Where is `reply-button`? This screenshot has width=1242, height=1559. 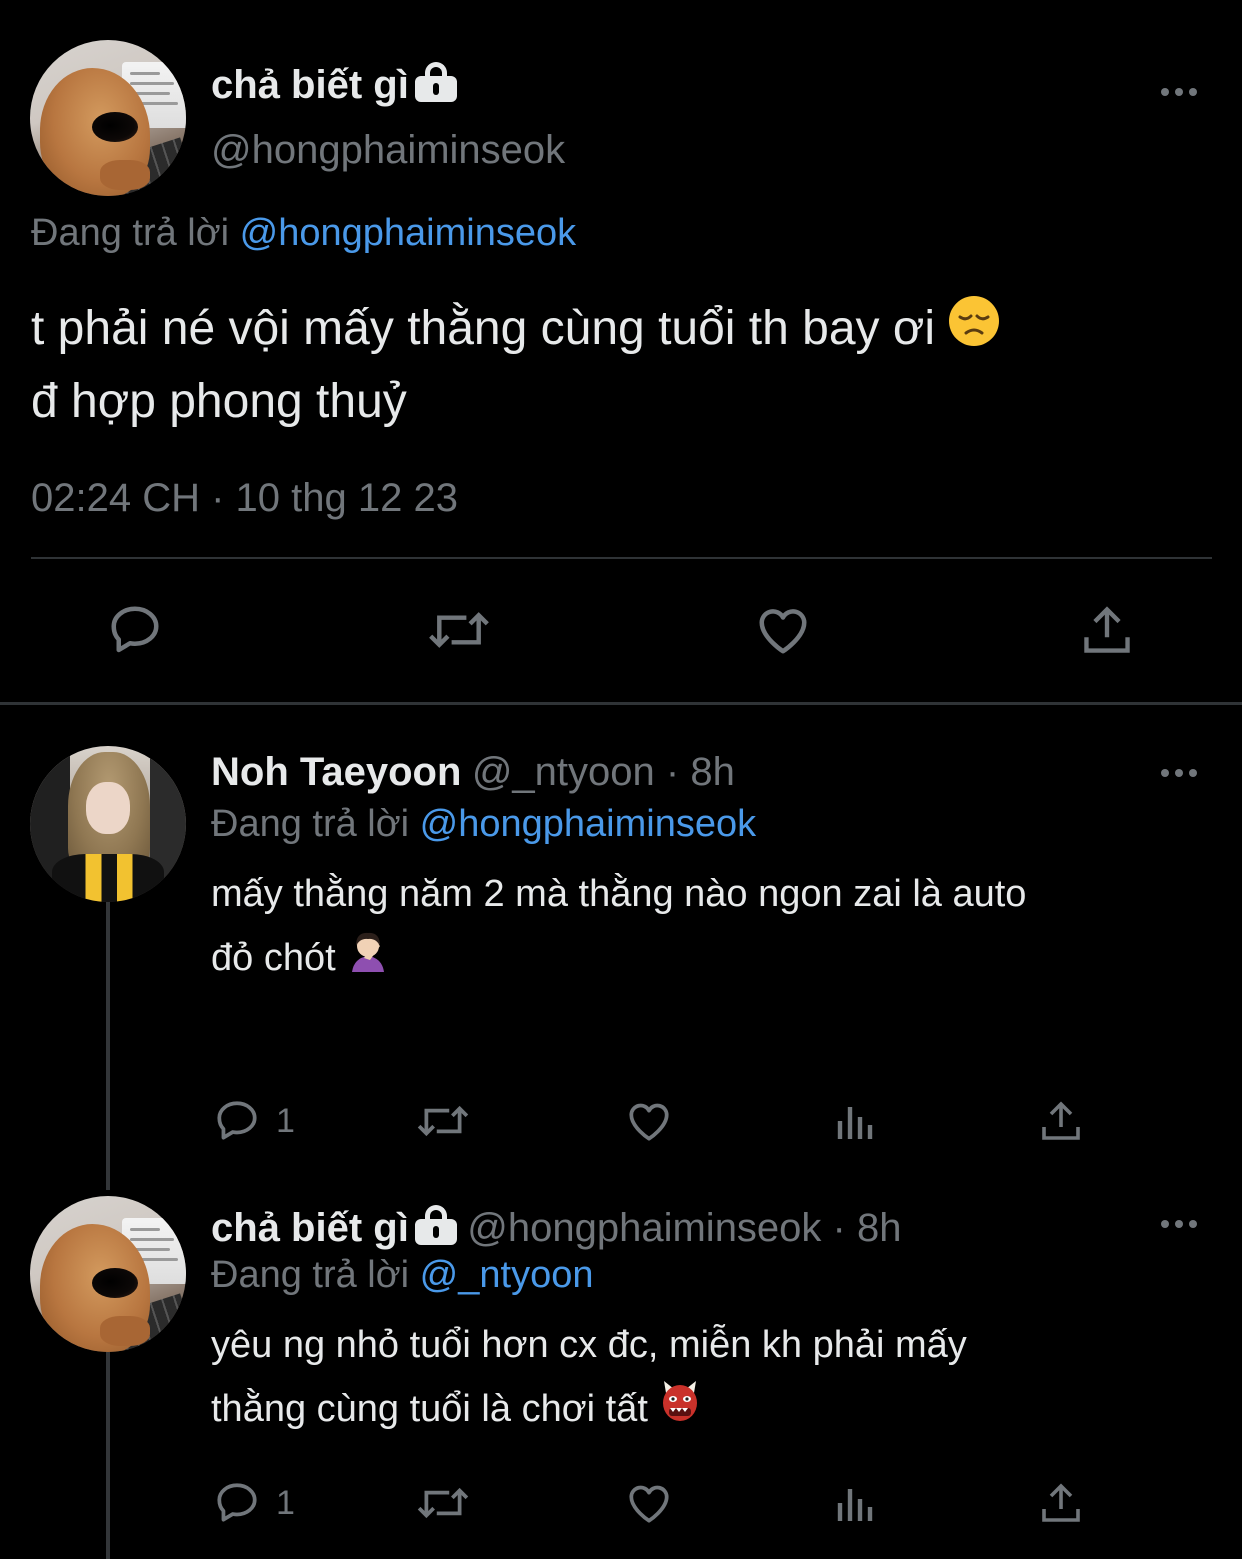 reply-button is located at coordinates (135, 630).